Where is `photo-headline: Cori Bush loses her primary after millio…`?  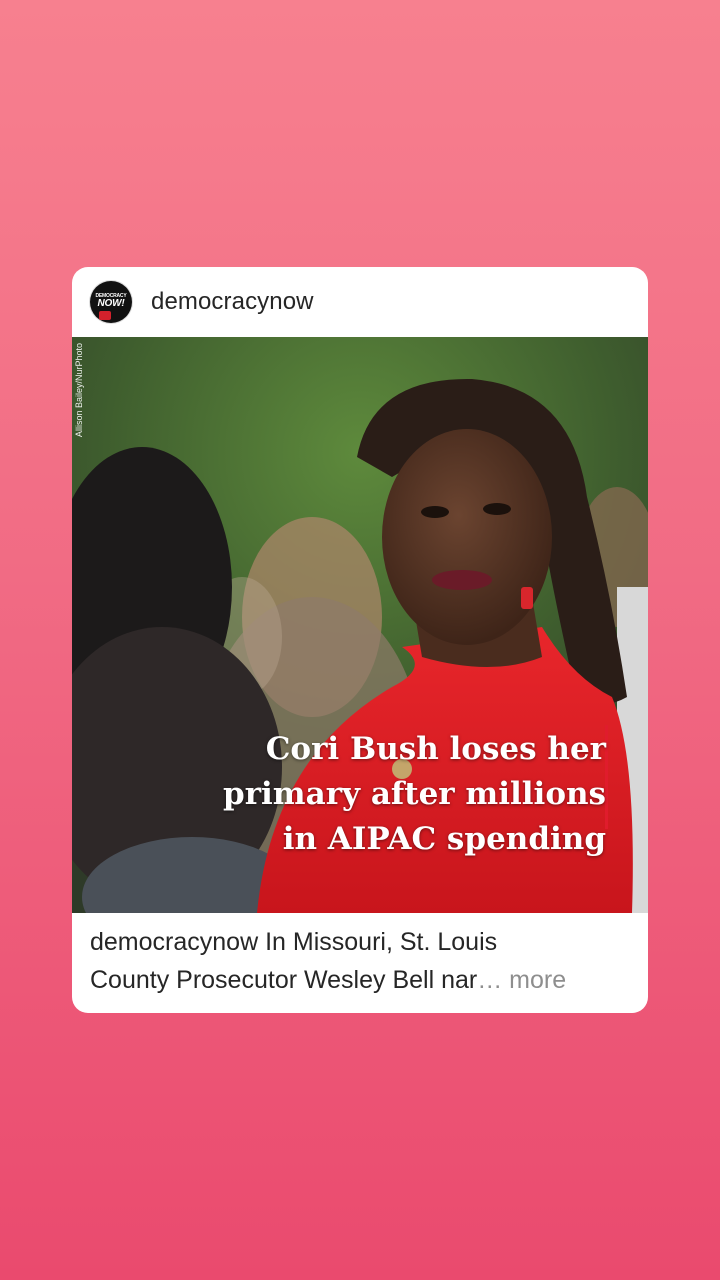 photo-headline: Cori Bush loses her primary after millio… is located at coordinates (406, 794).